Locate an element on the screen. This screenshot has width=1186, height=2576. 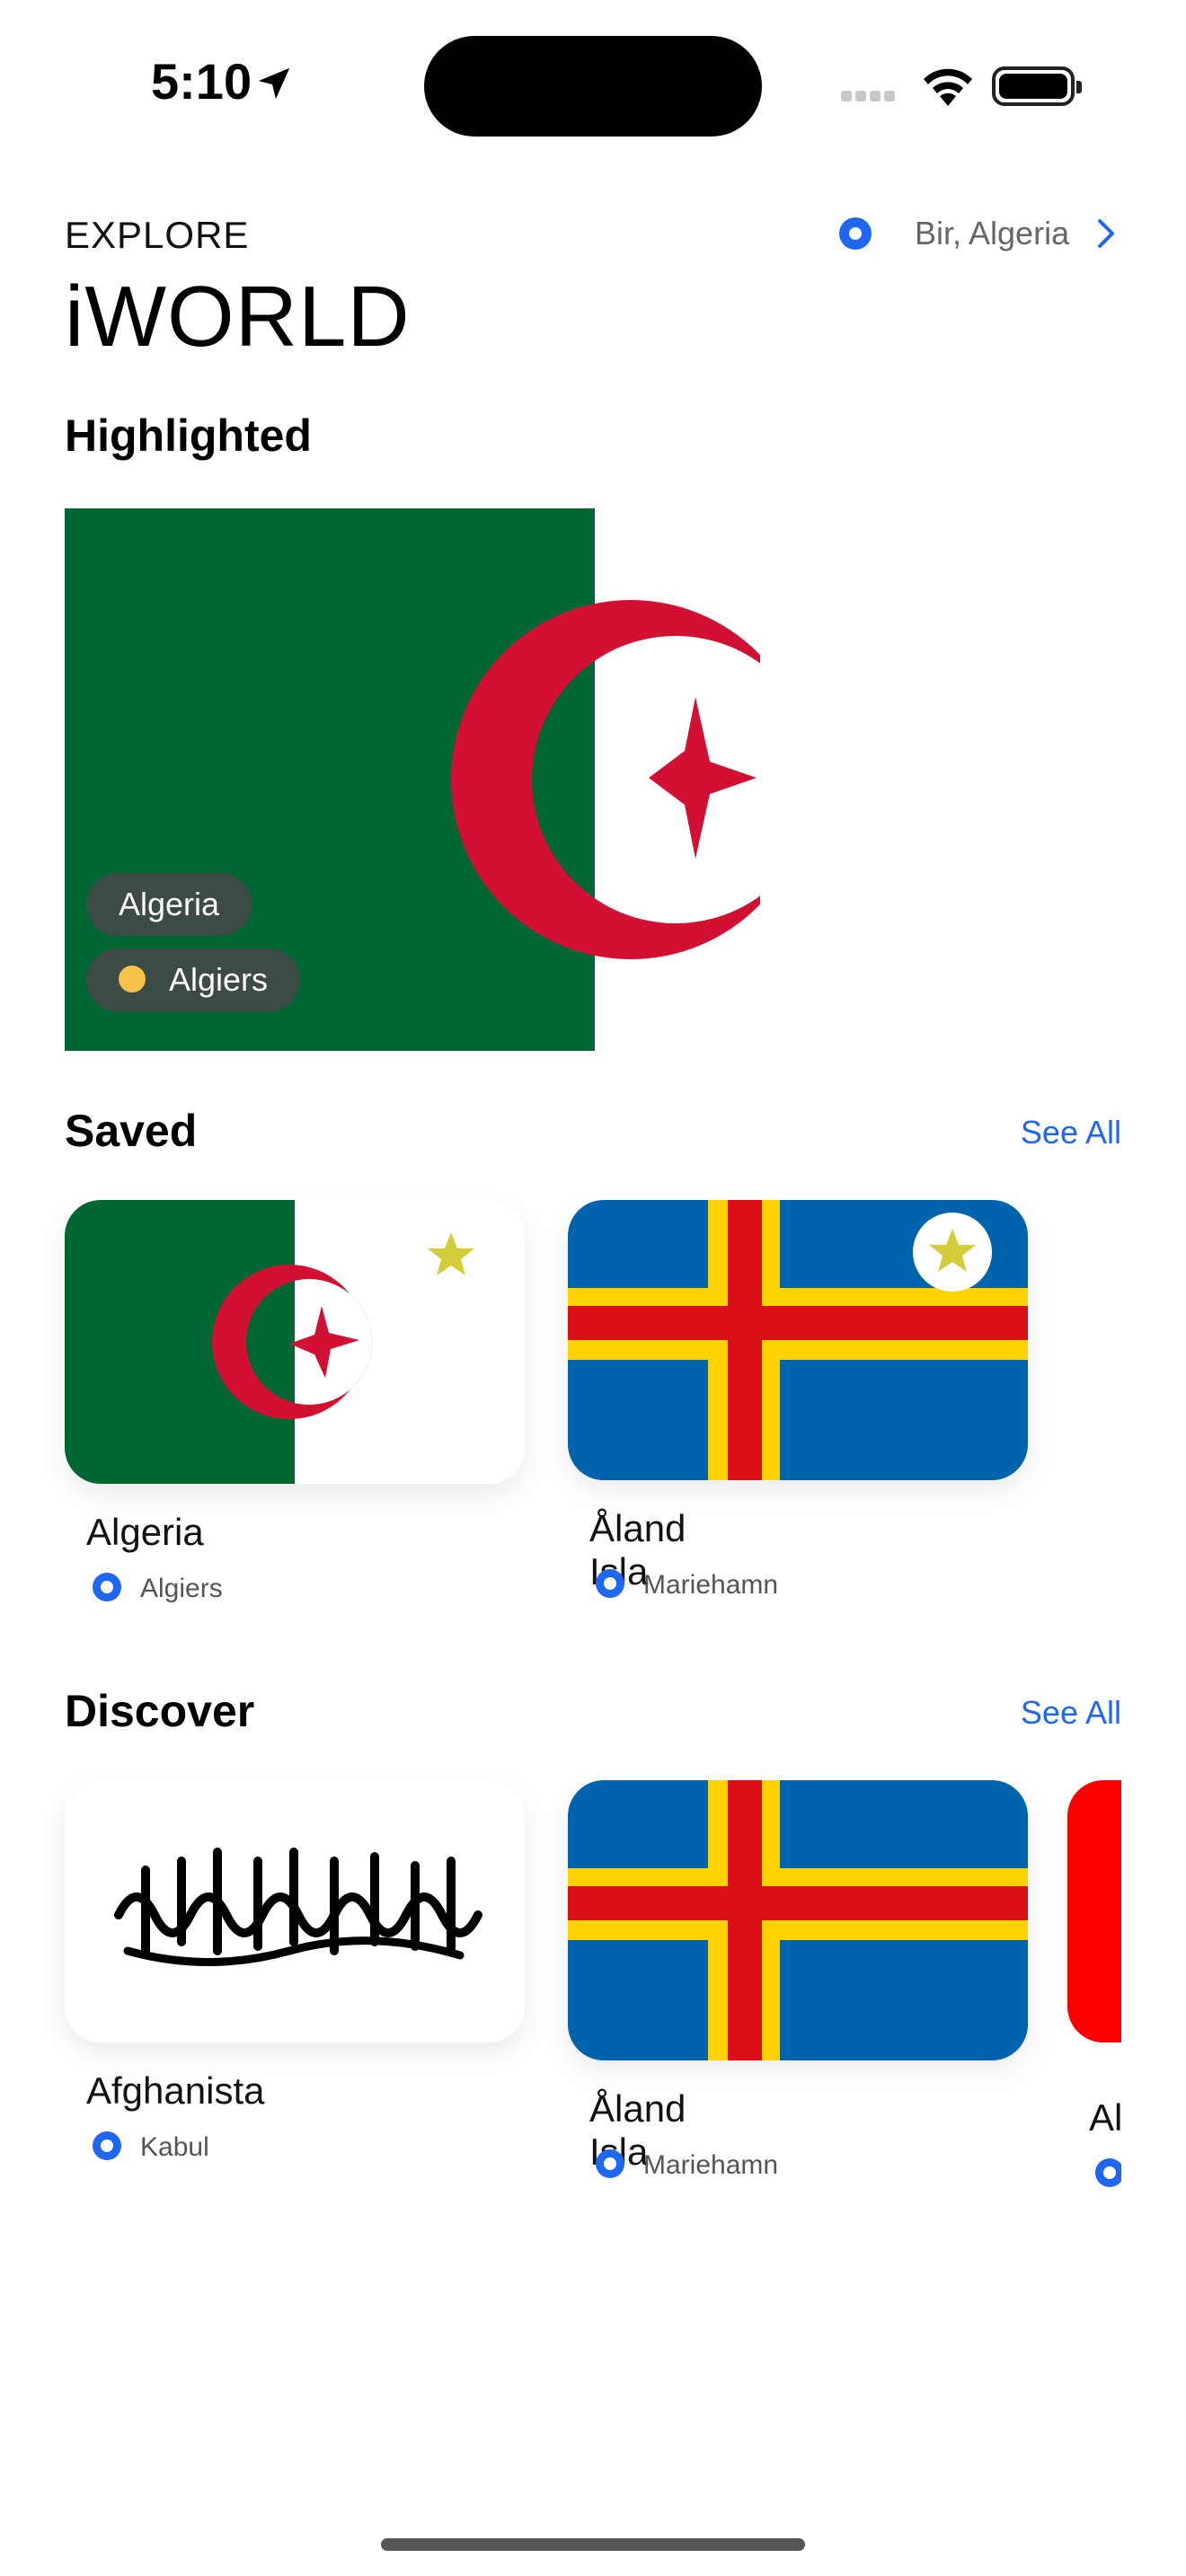
discover-card-partial: Al is located at coordinates (1094, 1996).